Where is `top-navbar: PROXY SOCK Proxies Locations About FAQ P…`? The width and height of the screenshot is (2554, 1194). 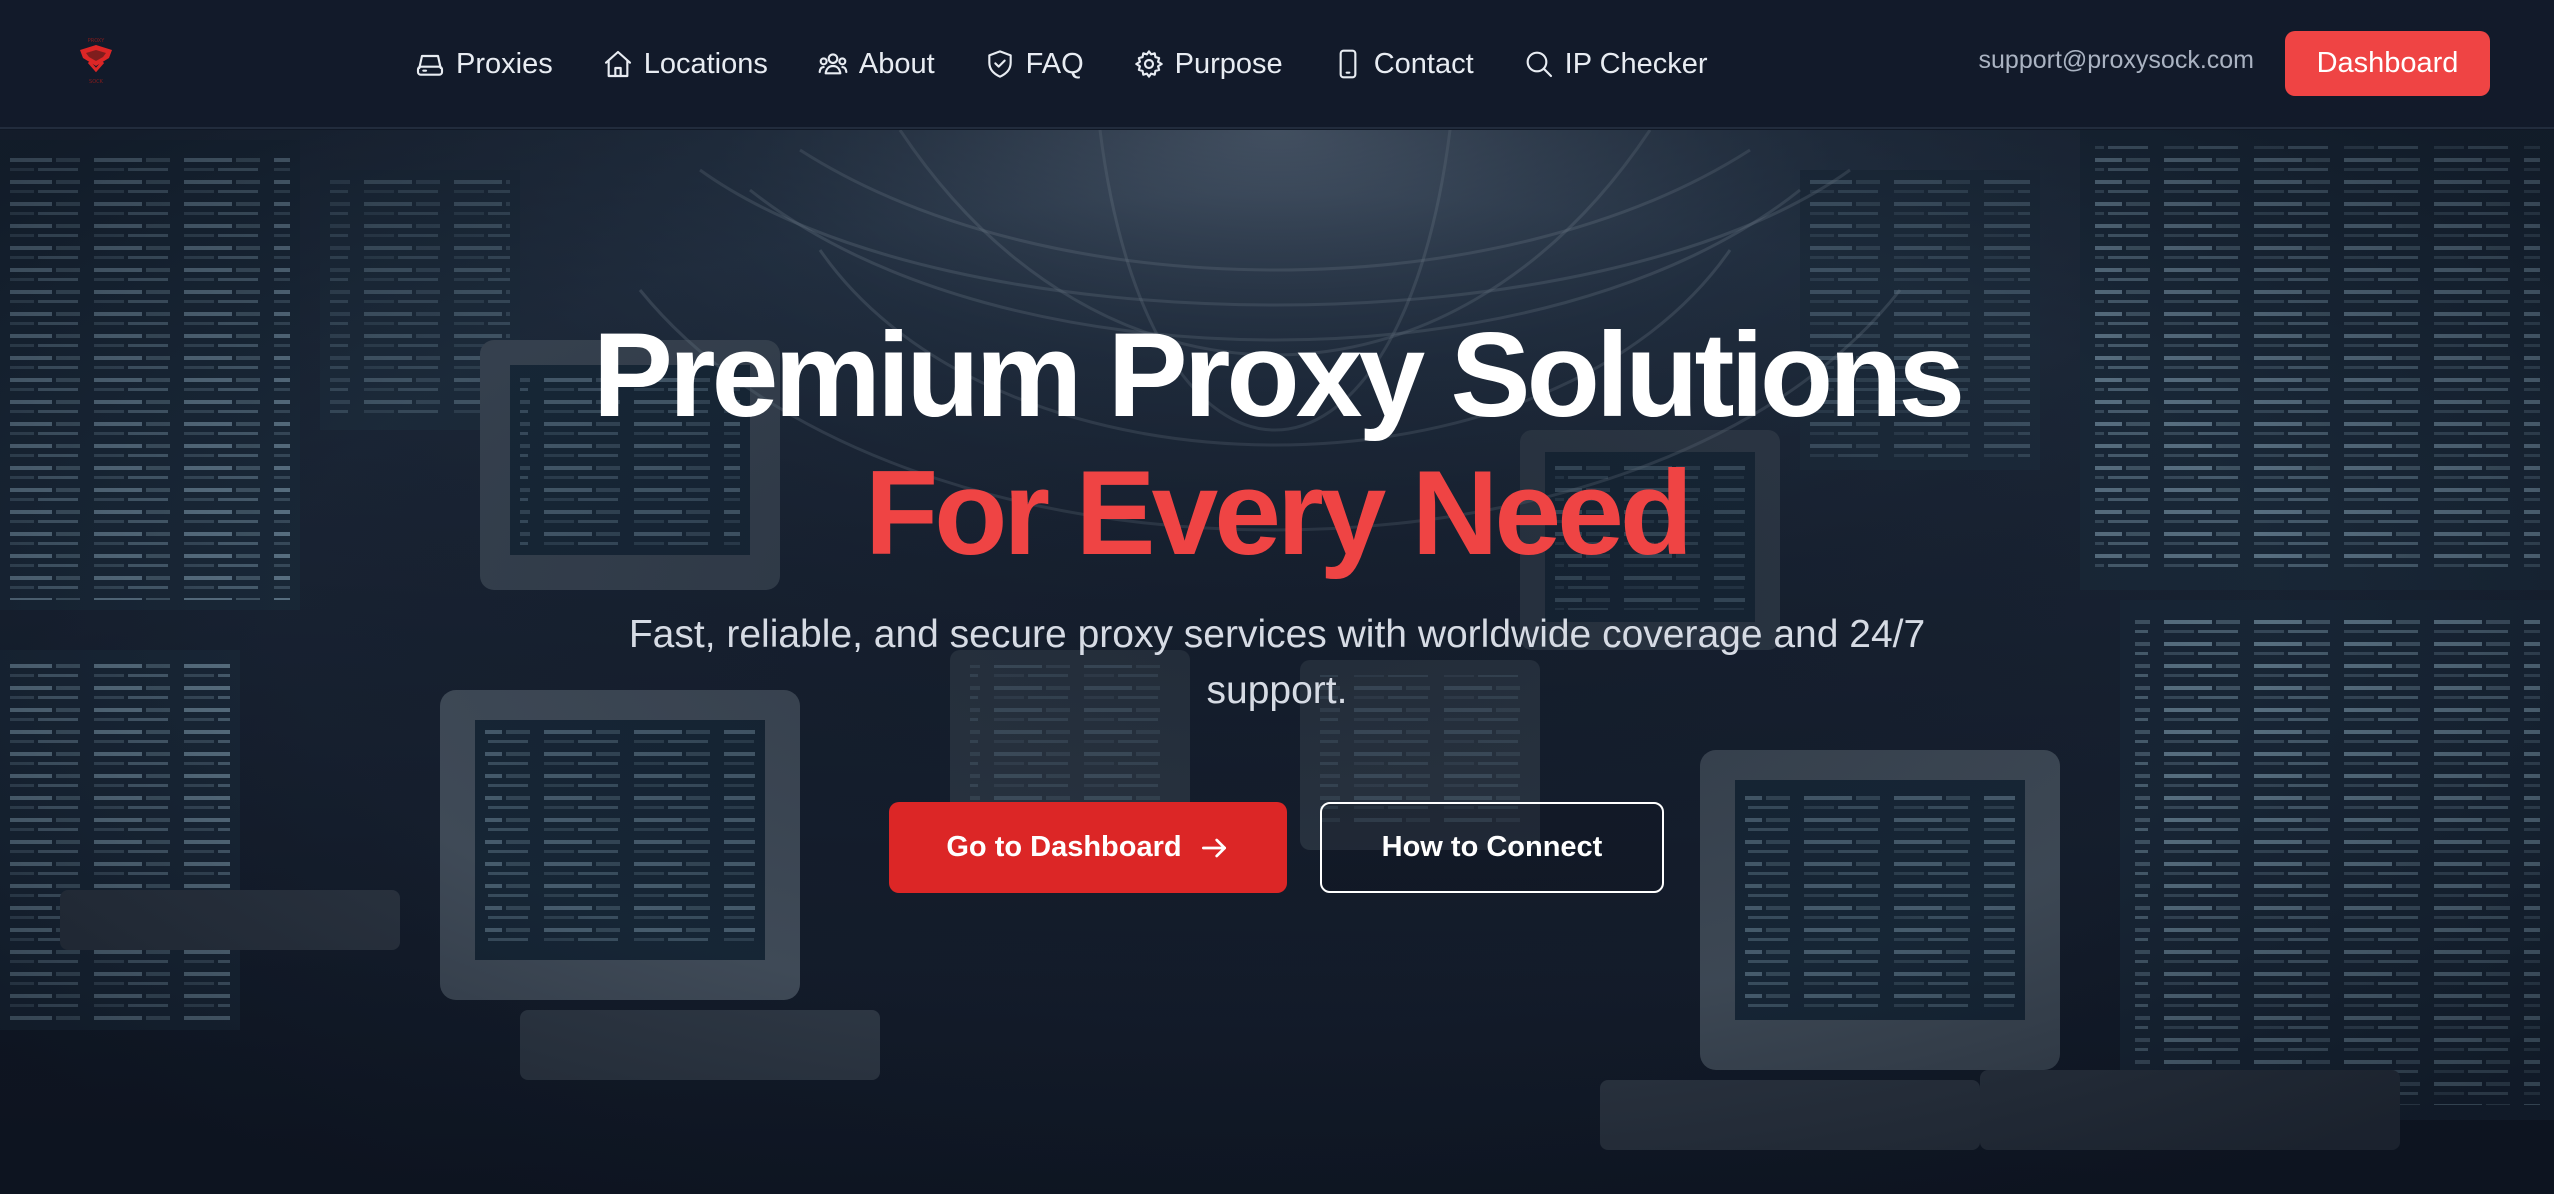 top-navbar: PROXY SOCK Proxies Locations About FAQ P… is located at coordinates (1277, 64).